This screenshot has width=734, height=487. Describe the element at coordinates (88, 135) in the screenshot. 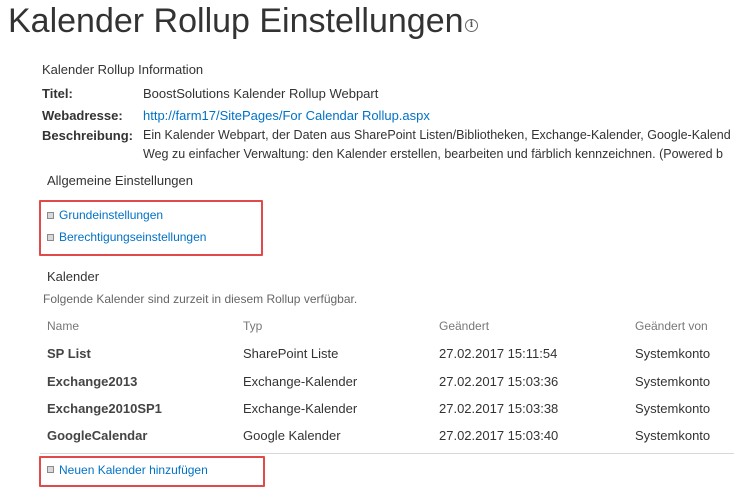

I see `description-label: Beschreibung:` at that location.